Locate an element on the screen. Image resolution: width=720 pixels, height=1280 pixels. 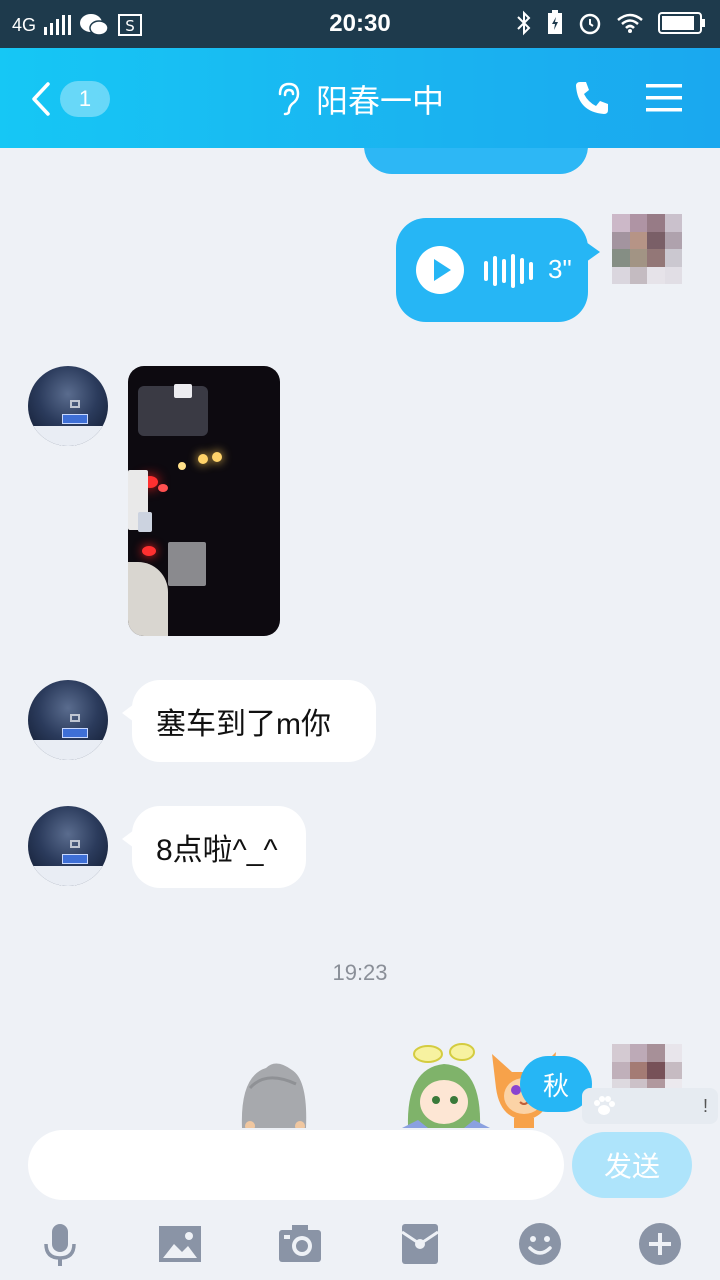
image-icon is located at coordinates (180, 1244).